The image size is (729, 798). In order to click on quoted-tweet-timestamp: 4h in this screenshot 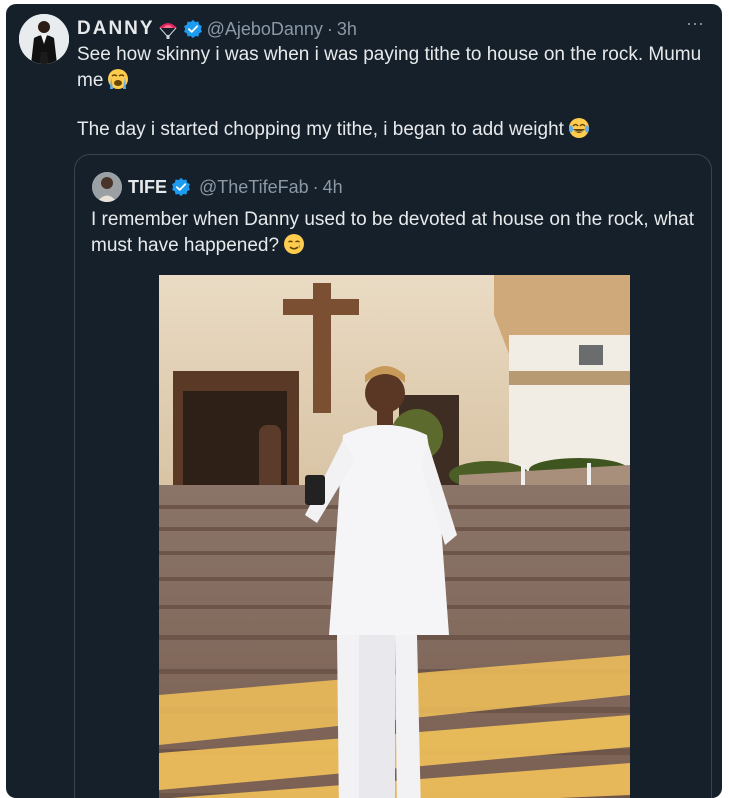, I will do `click(333, 187)`.